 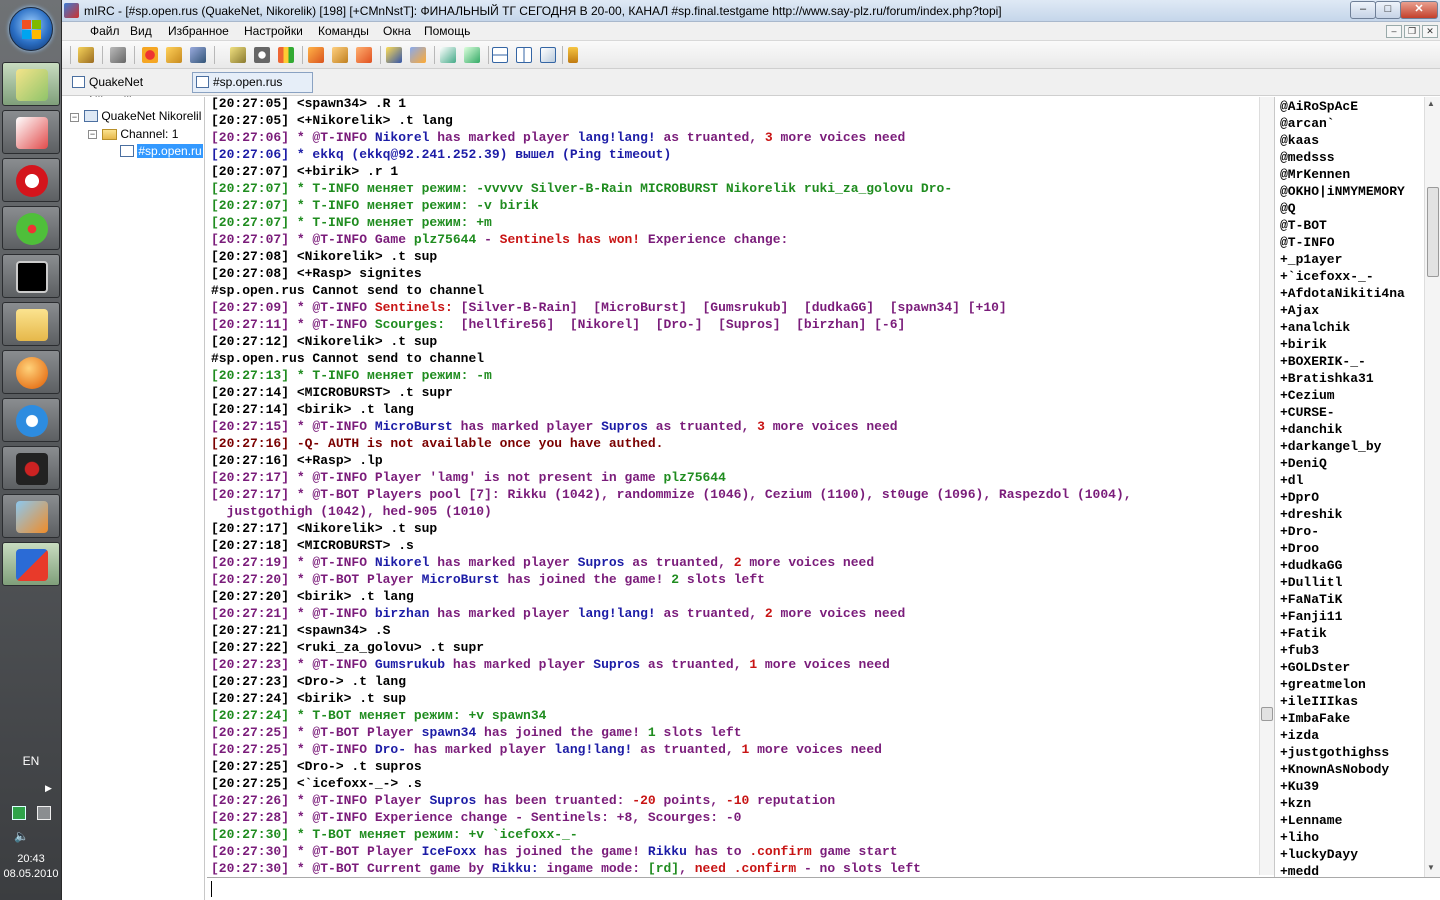 I want to click on taskbar-icq-button, so click(x=31, y=228).